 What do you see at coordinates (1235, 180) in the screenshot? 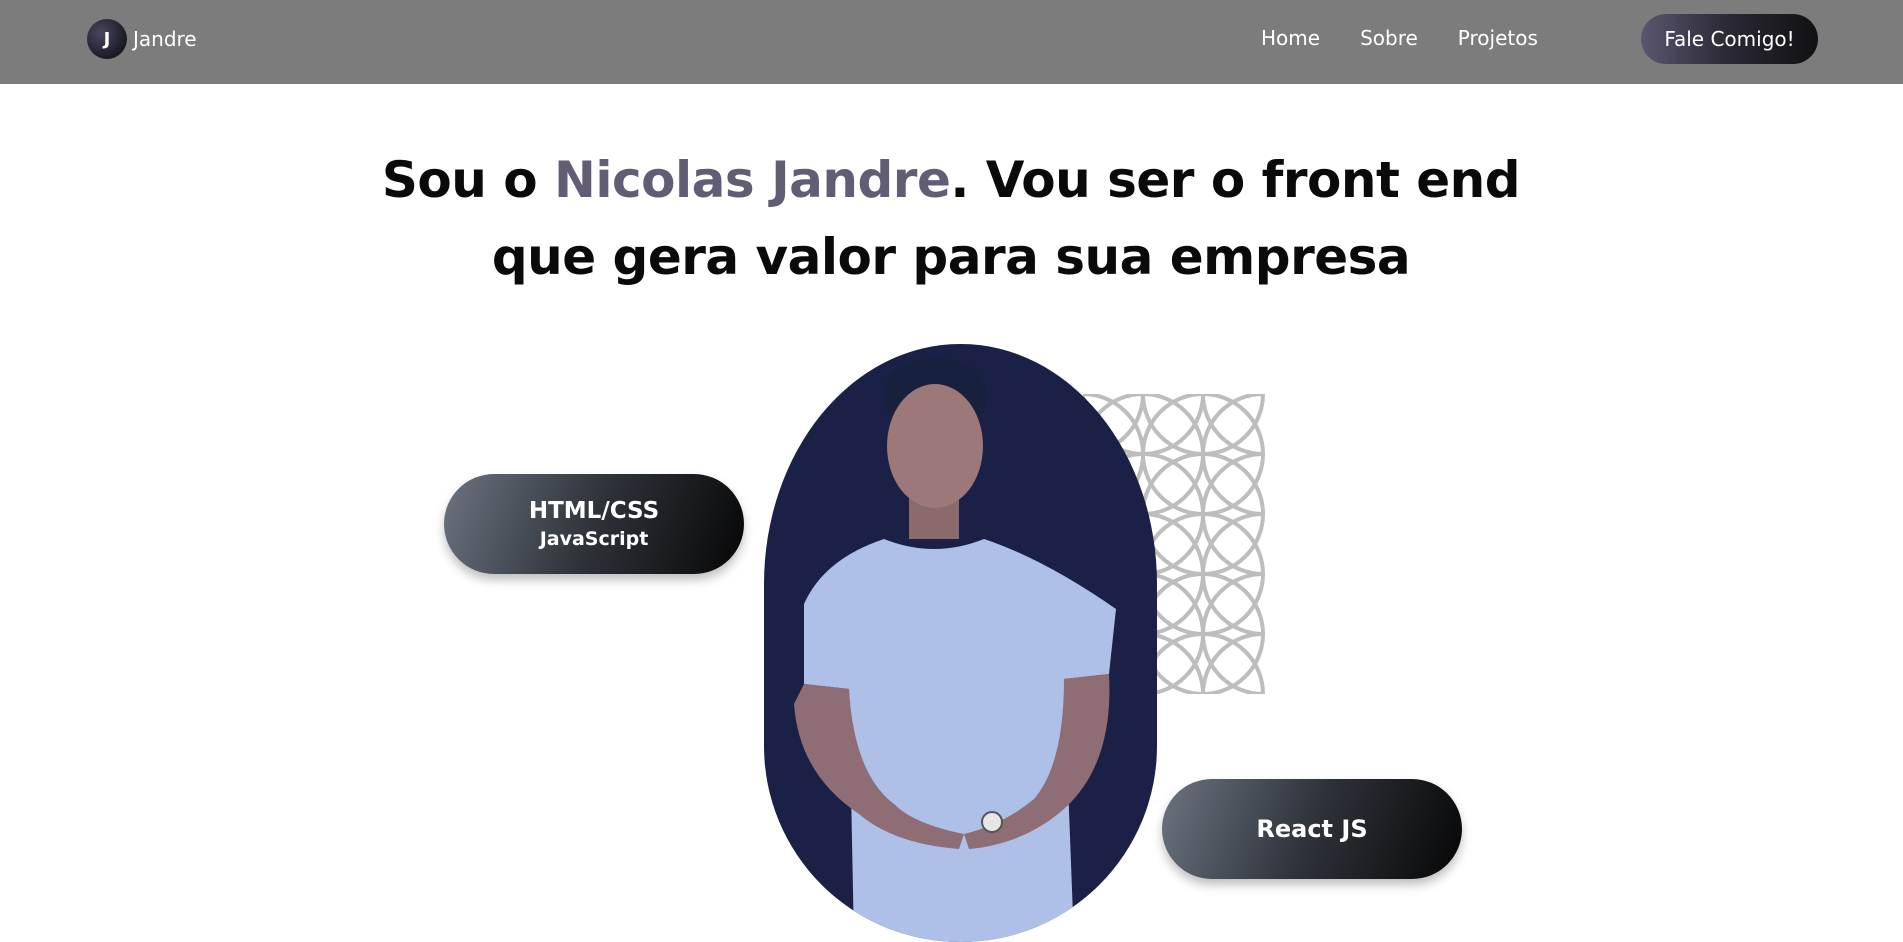
I see `headline-rest: . Vou ser o front end` at bounding box center [1235, 180].